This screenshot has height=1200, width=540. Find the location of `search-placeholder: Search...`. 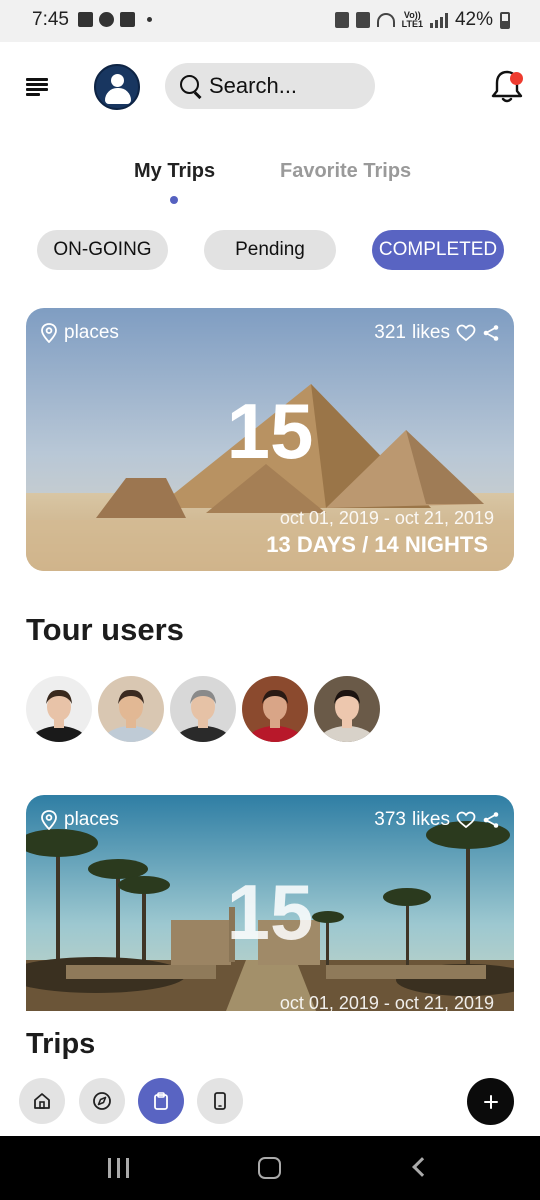

search-placeholder: Search... is located at coordinates (253, 85).